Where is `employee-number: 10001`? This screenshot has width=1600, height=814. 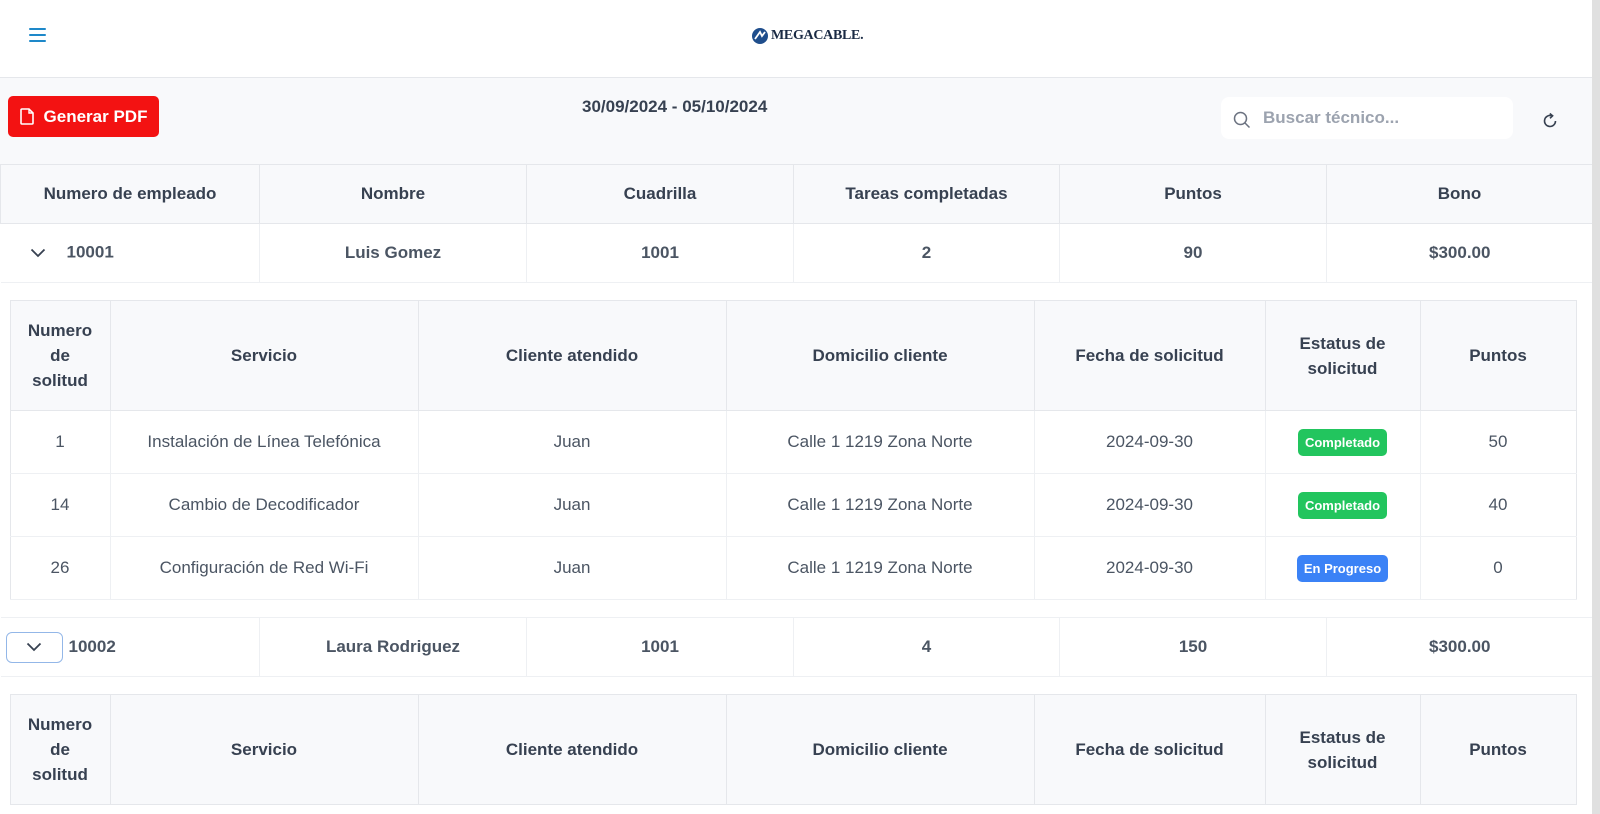
employee-number: 10001 is located at coordinates (90, 252).